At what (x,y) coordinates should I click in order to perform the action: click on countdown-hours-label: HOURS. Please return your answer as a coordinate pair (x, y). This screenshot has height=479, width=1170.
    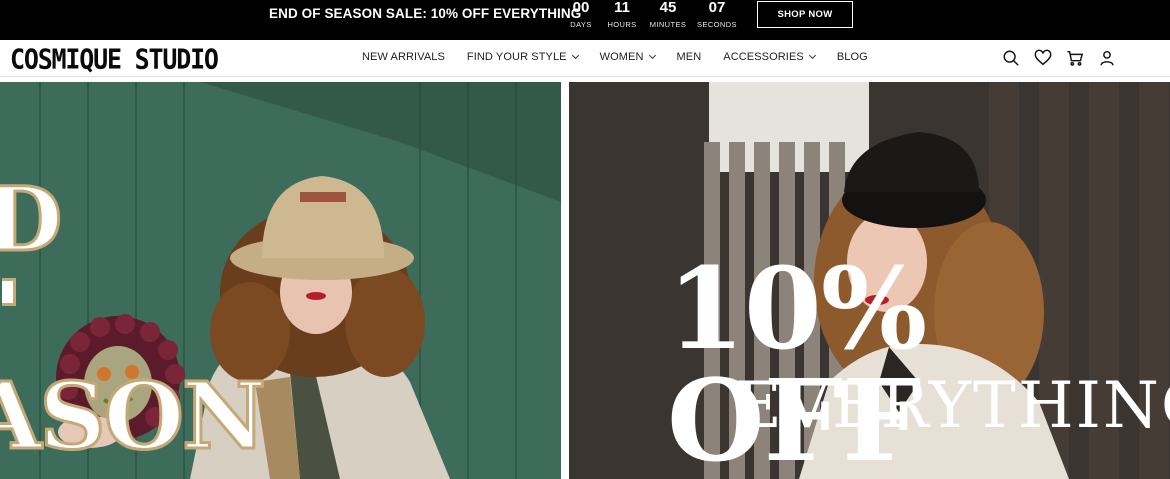
    Looking at the image, I should click on (622, 24).